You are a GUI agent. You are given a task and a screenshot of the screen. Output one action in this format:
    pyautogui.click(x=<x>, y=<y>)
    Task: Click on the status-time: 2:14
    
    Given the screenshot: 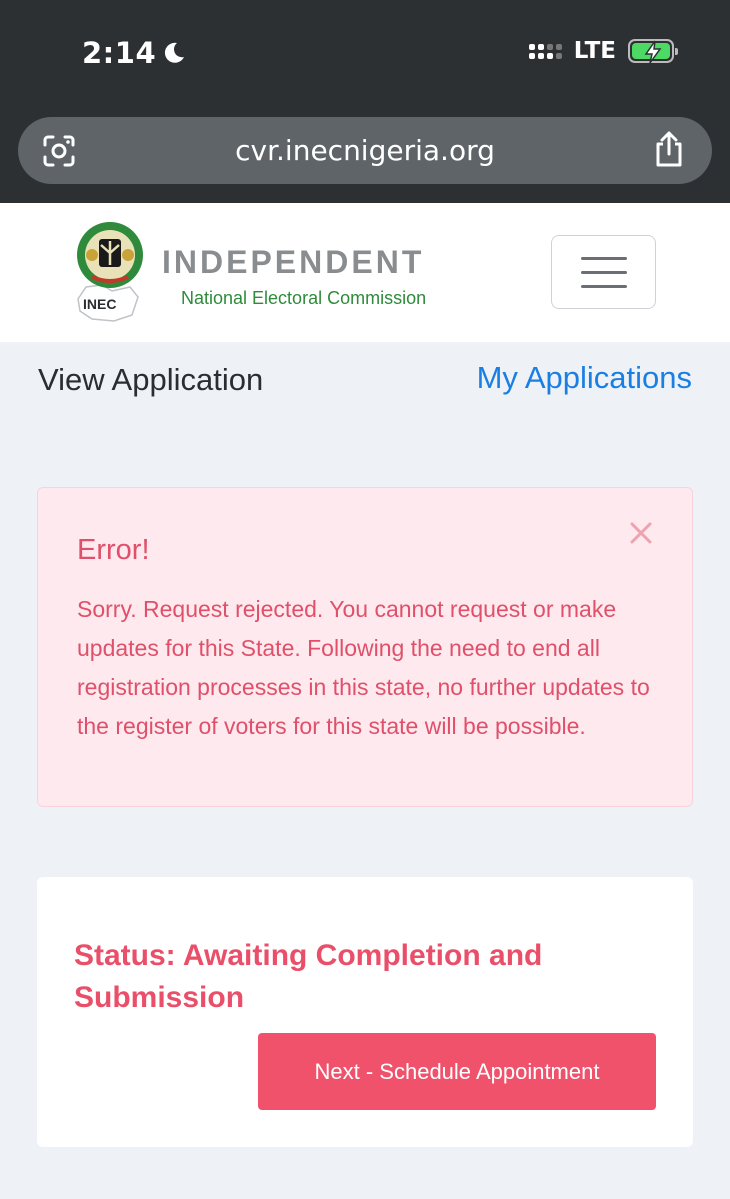 What is the action you would take?
    pyautogui.click(x=134, y=53)
    